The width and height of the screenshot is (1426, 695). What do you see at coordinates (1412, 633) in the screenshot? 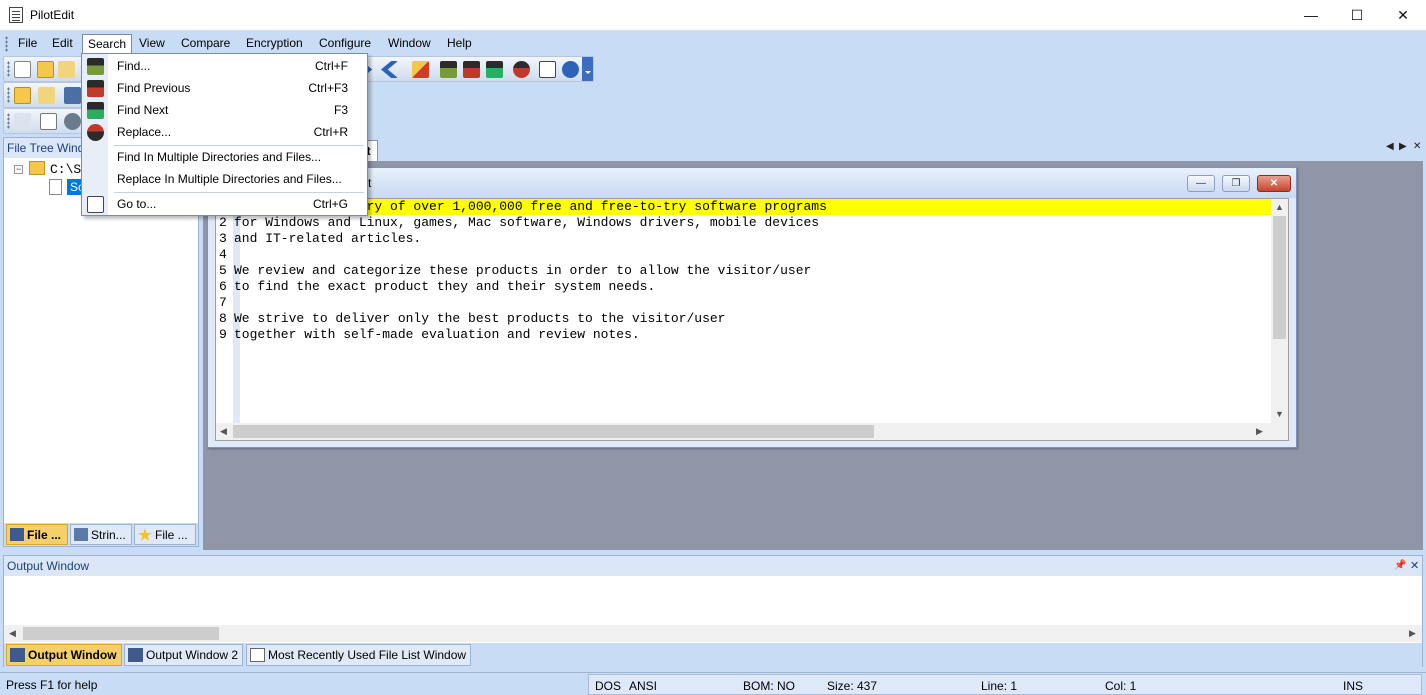
I see `output-scroll-right-arrow: ▶` at bounding box center [1412, 633].